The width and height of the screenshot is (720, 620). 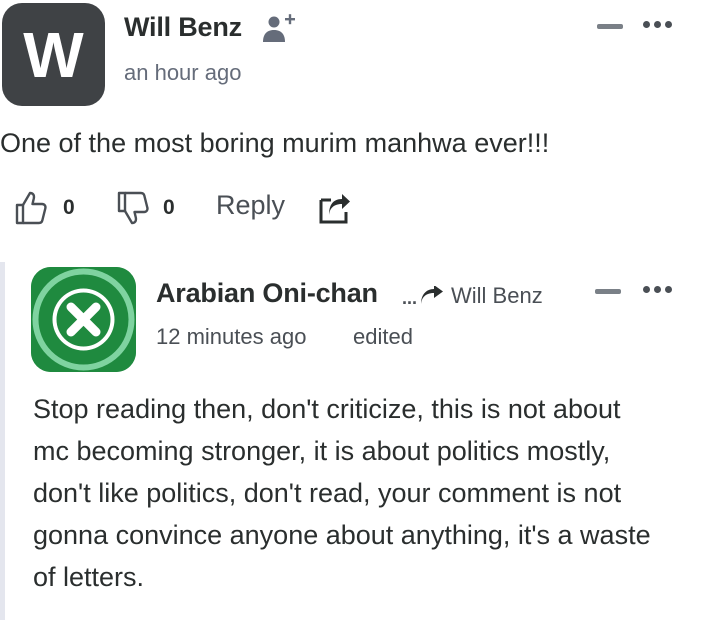 I want to click on reply-text-line: of letters., so click(x=89, y=577).